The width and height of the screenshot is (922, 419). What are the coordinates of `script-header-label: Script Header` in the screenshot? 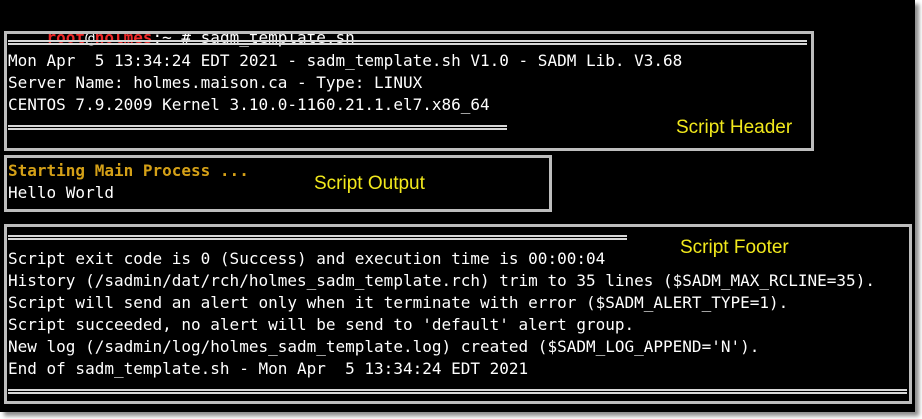 It's located at (734, 127).